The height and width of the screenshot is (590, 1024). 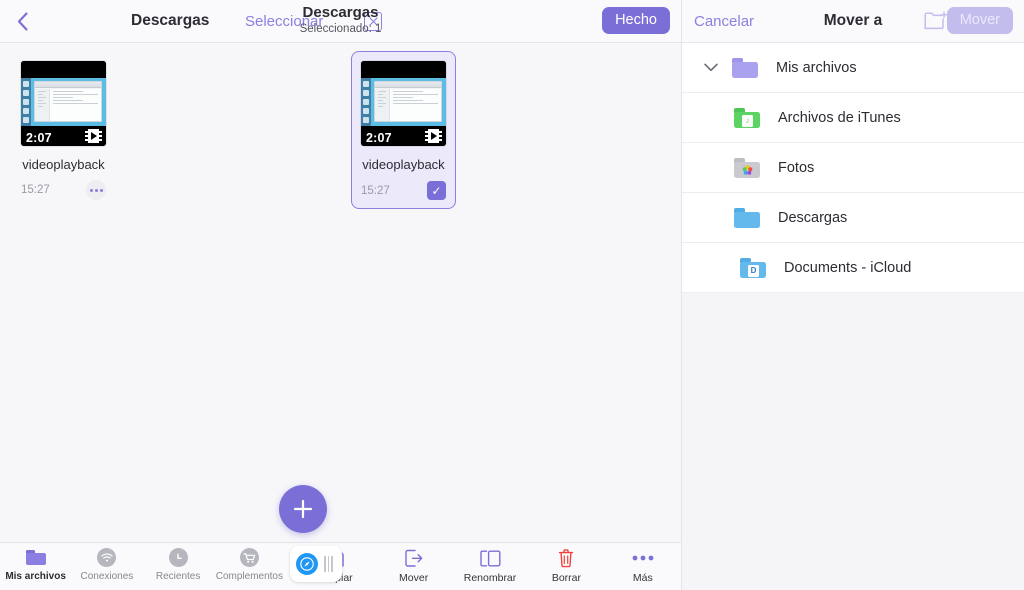 What do you see at coordinates (796, 167) in the screenshot?
I see `tree-item-label: Fotos` at bounding box center [796, 167].